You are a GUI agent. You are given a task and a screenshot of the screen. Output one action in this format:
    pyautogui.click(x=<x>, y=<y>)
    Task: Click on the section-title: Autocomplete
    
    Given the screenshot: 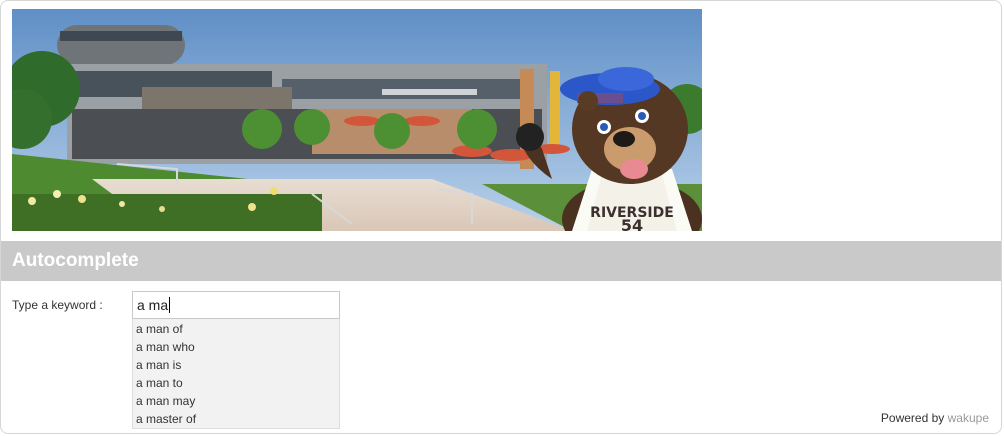 What is the action you would take?
    pyautogui.click(x=75, y=260)
    